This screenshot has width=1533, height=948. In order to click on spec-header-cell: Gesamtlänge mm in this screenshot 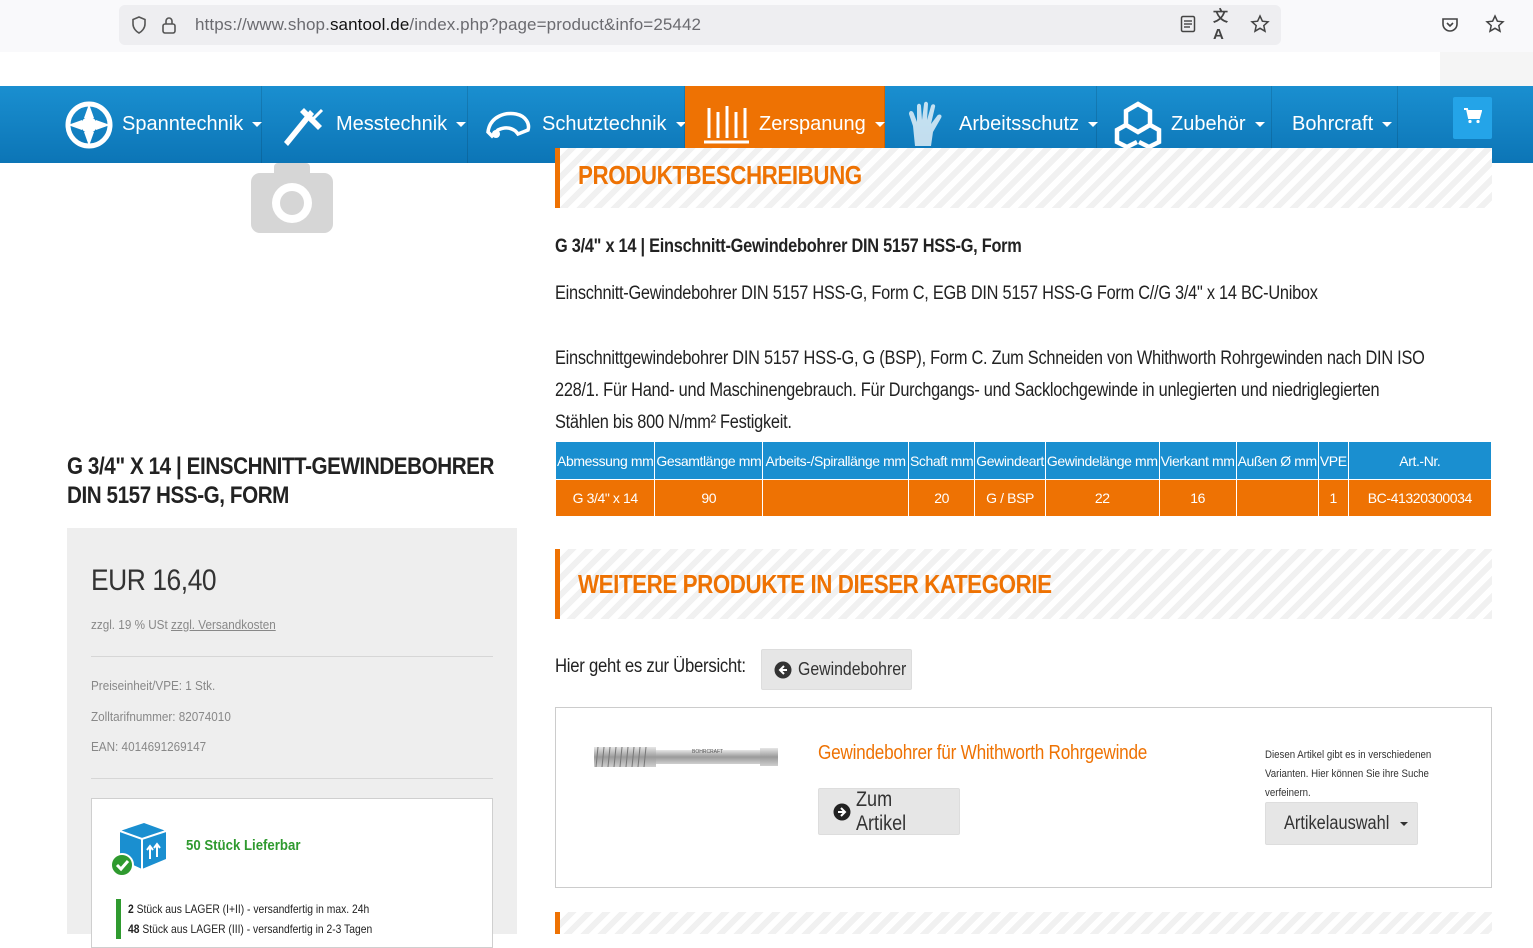, I will do `click(709, 460)`.